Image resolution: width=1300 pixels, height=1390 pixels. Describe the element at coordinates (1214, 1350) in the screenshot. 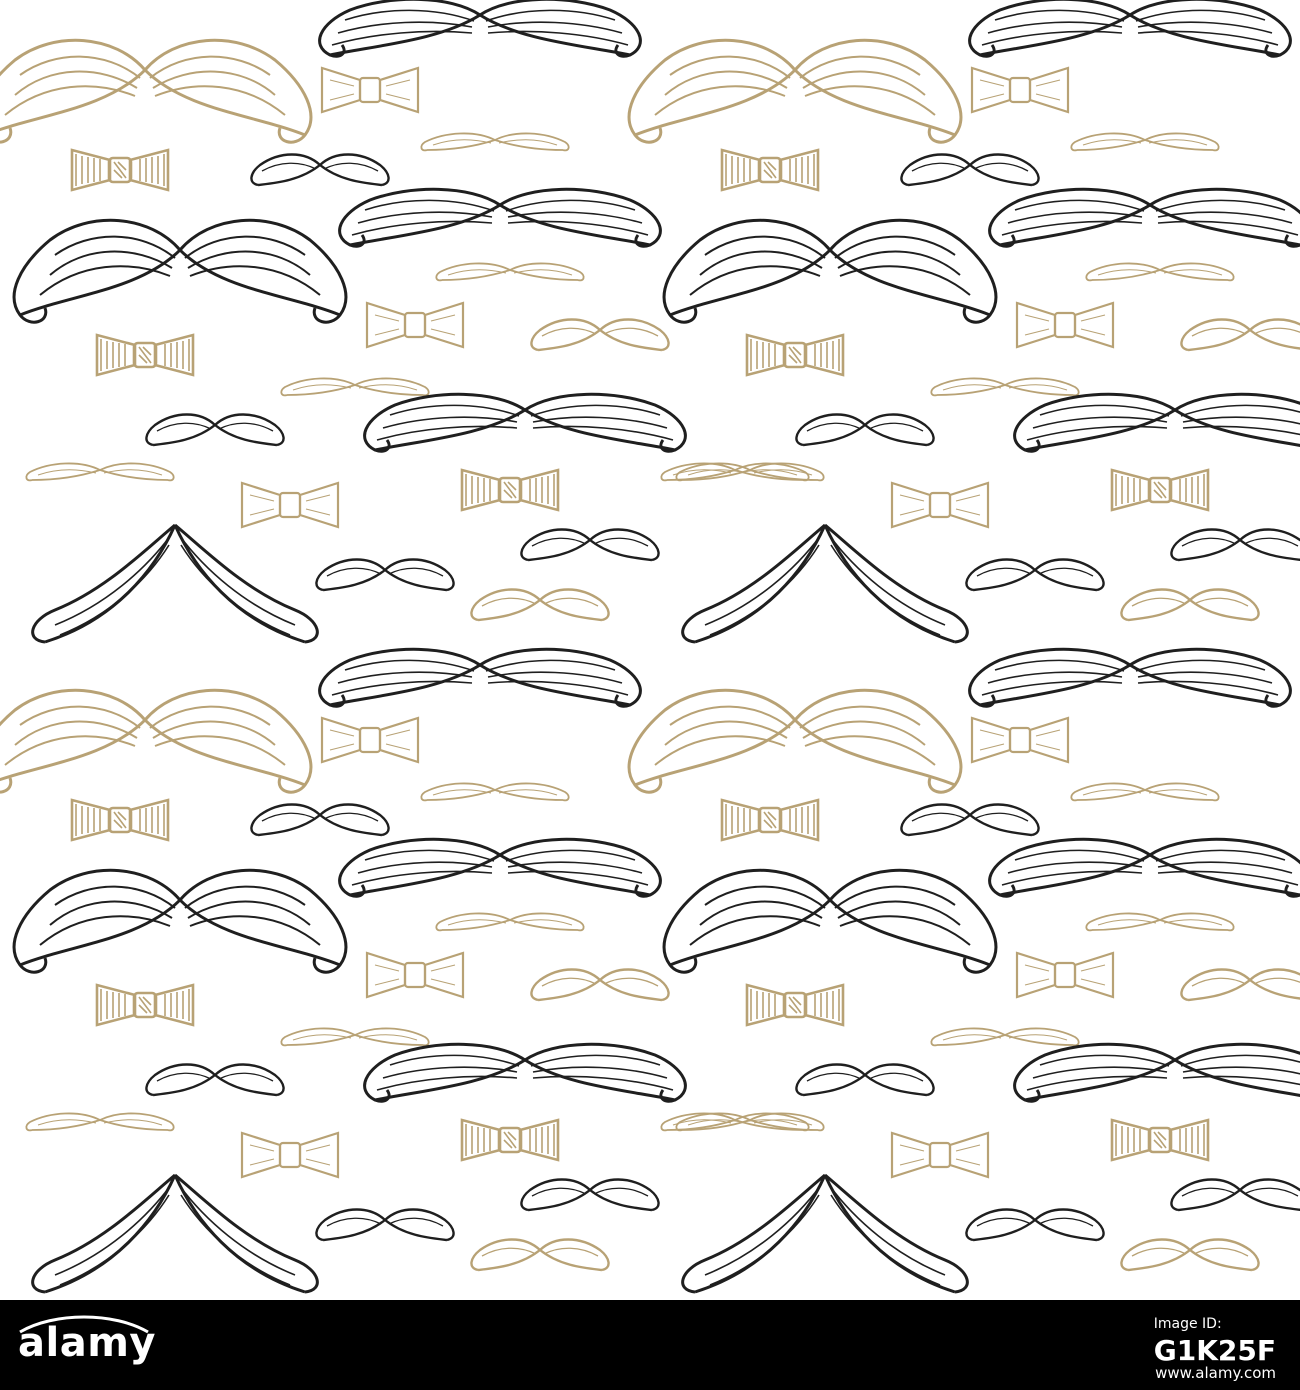

I see `image-id-value: G1K25F` at that location.